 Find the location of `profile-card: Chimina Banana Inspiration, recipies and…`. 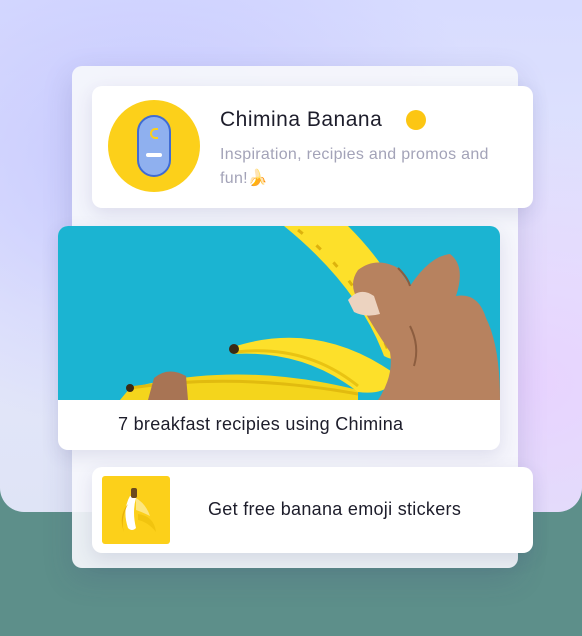

profile-card: Chimina Banana Inspiration, recipies and… is located at coordinates (312, 147).